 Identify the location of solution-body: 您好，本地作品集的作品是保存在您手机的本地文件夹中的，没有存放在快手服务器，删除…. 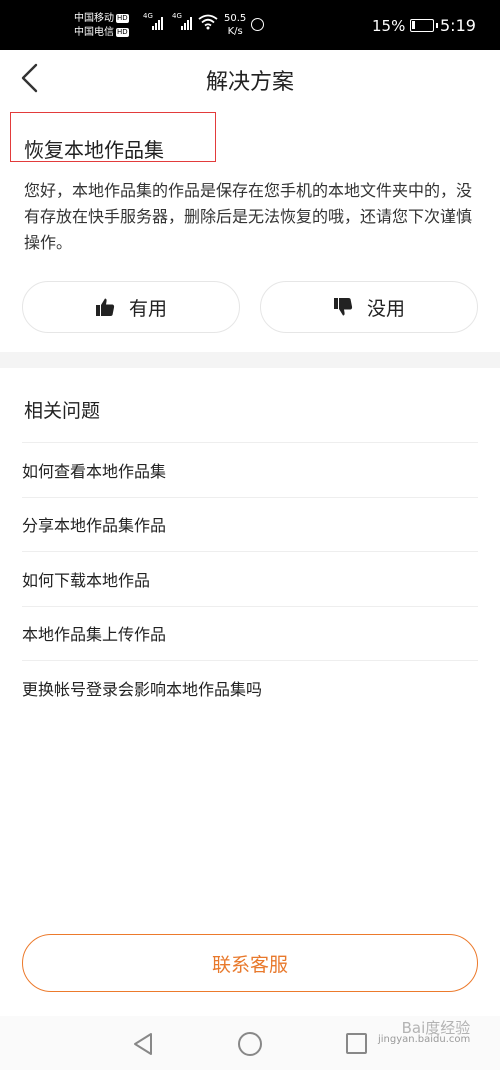
(248, 216).